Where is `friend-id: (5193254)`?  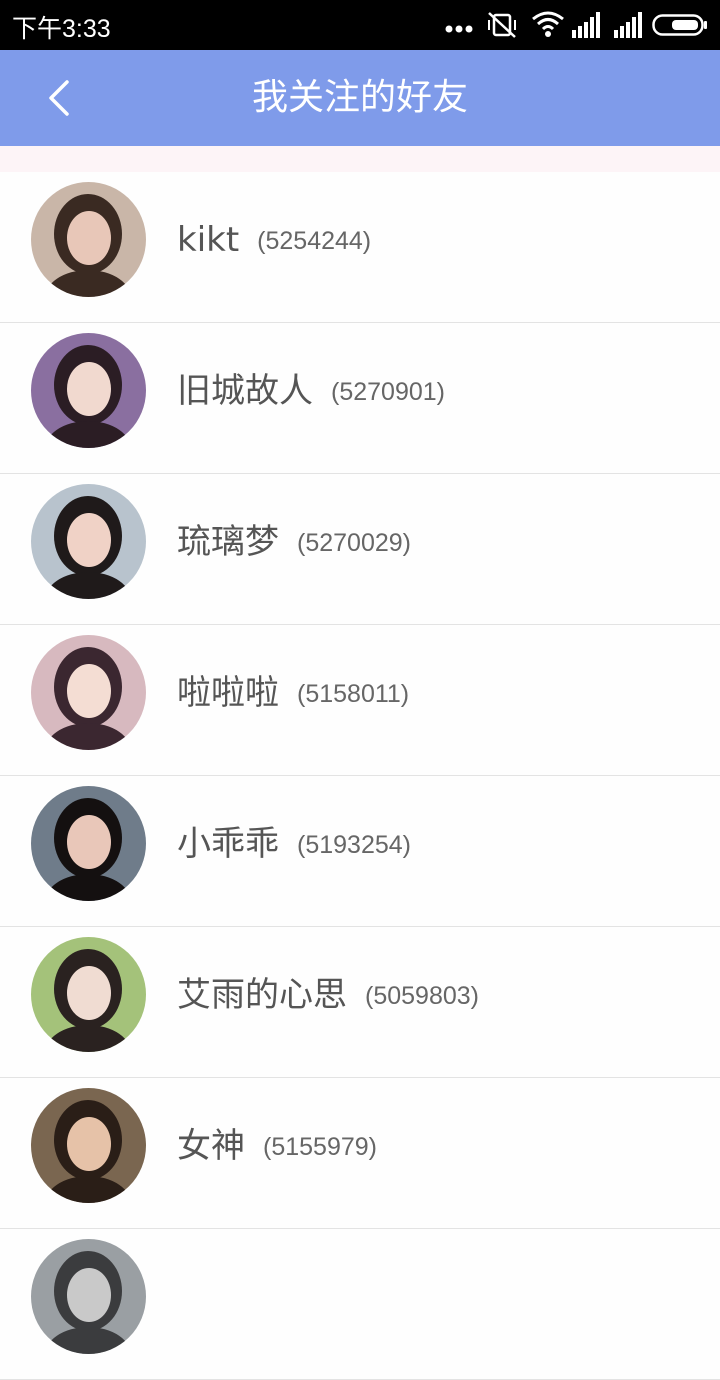 friend-id: (5193254) is located at coordinates (354, 845).